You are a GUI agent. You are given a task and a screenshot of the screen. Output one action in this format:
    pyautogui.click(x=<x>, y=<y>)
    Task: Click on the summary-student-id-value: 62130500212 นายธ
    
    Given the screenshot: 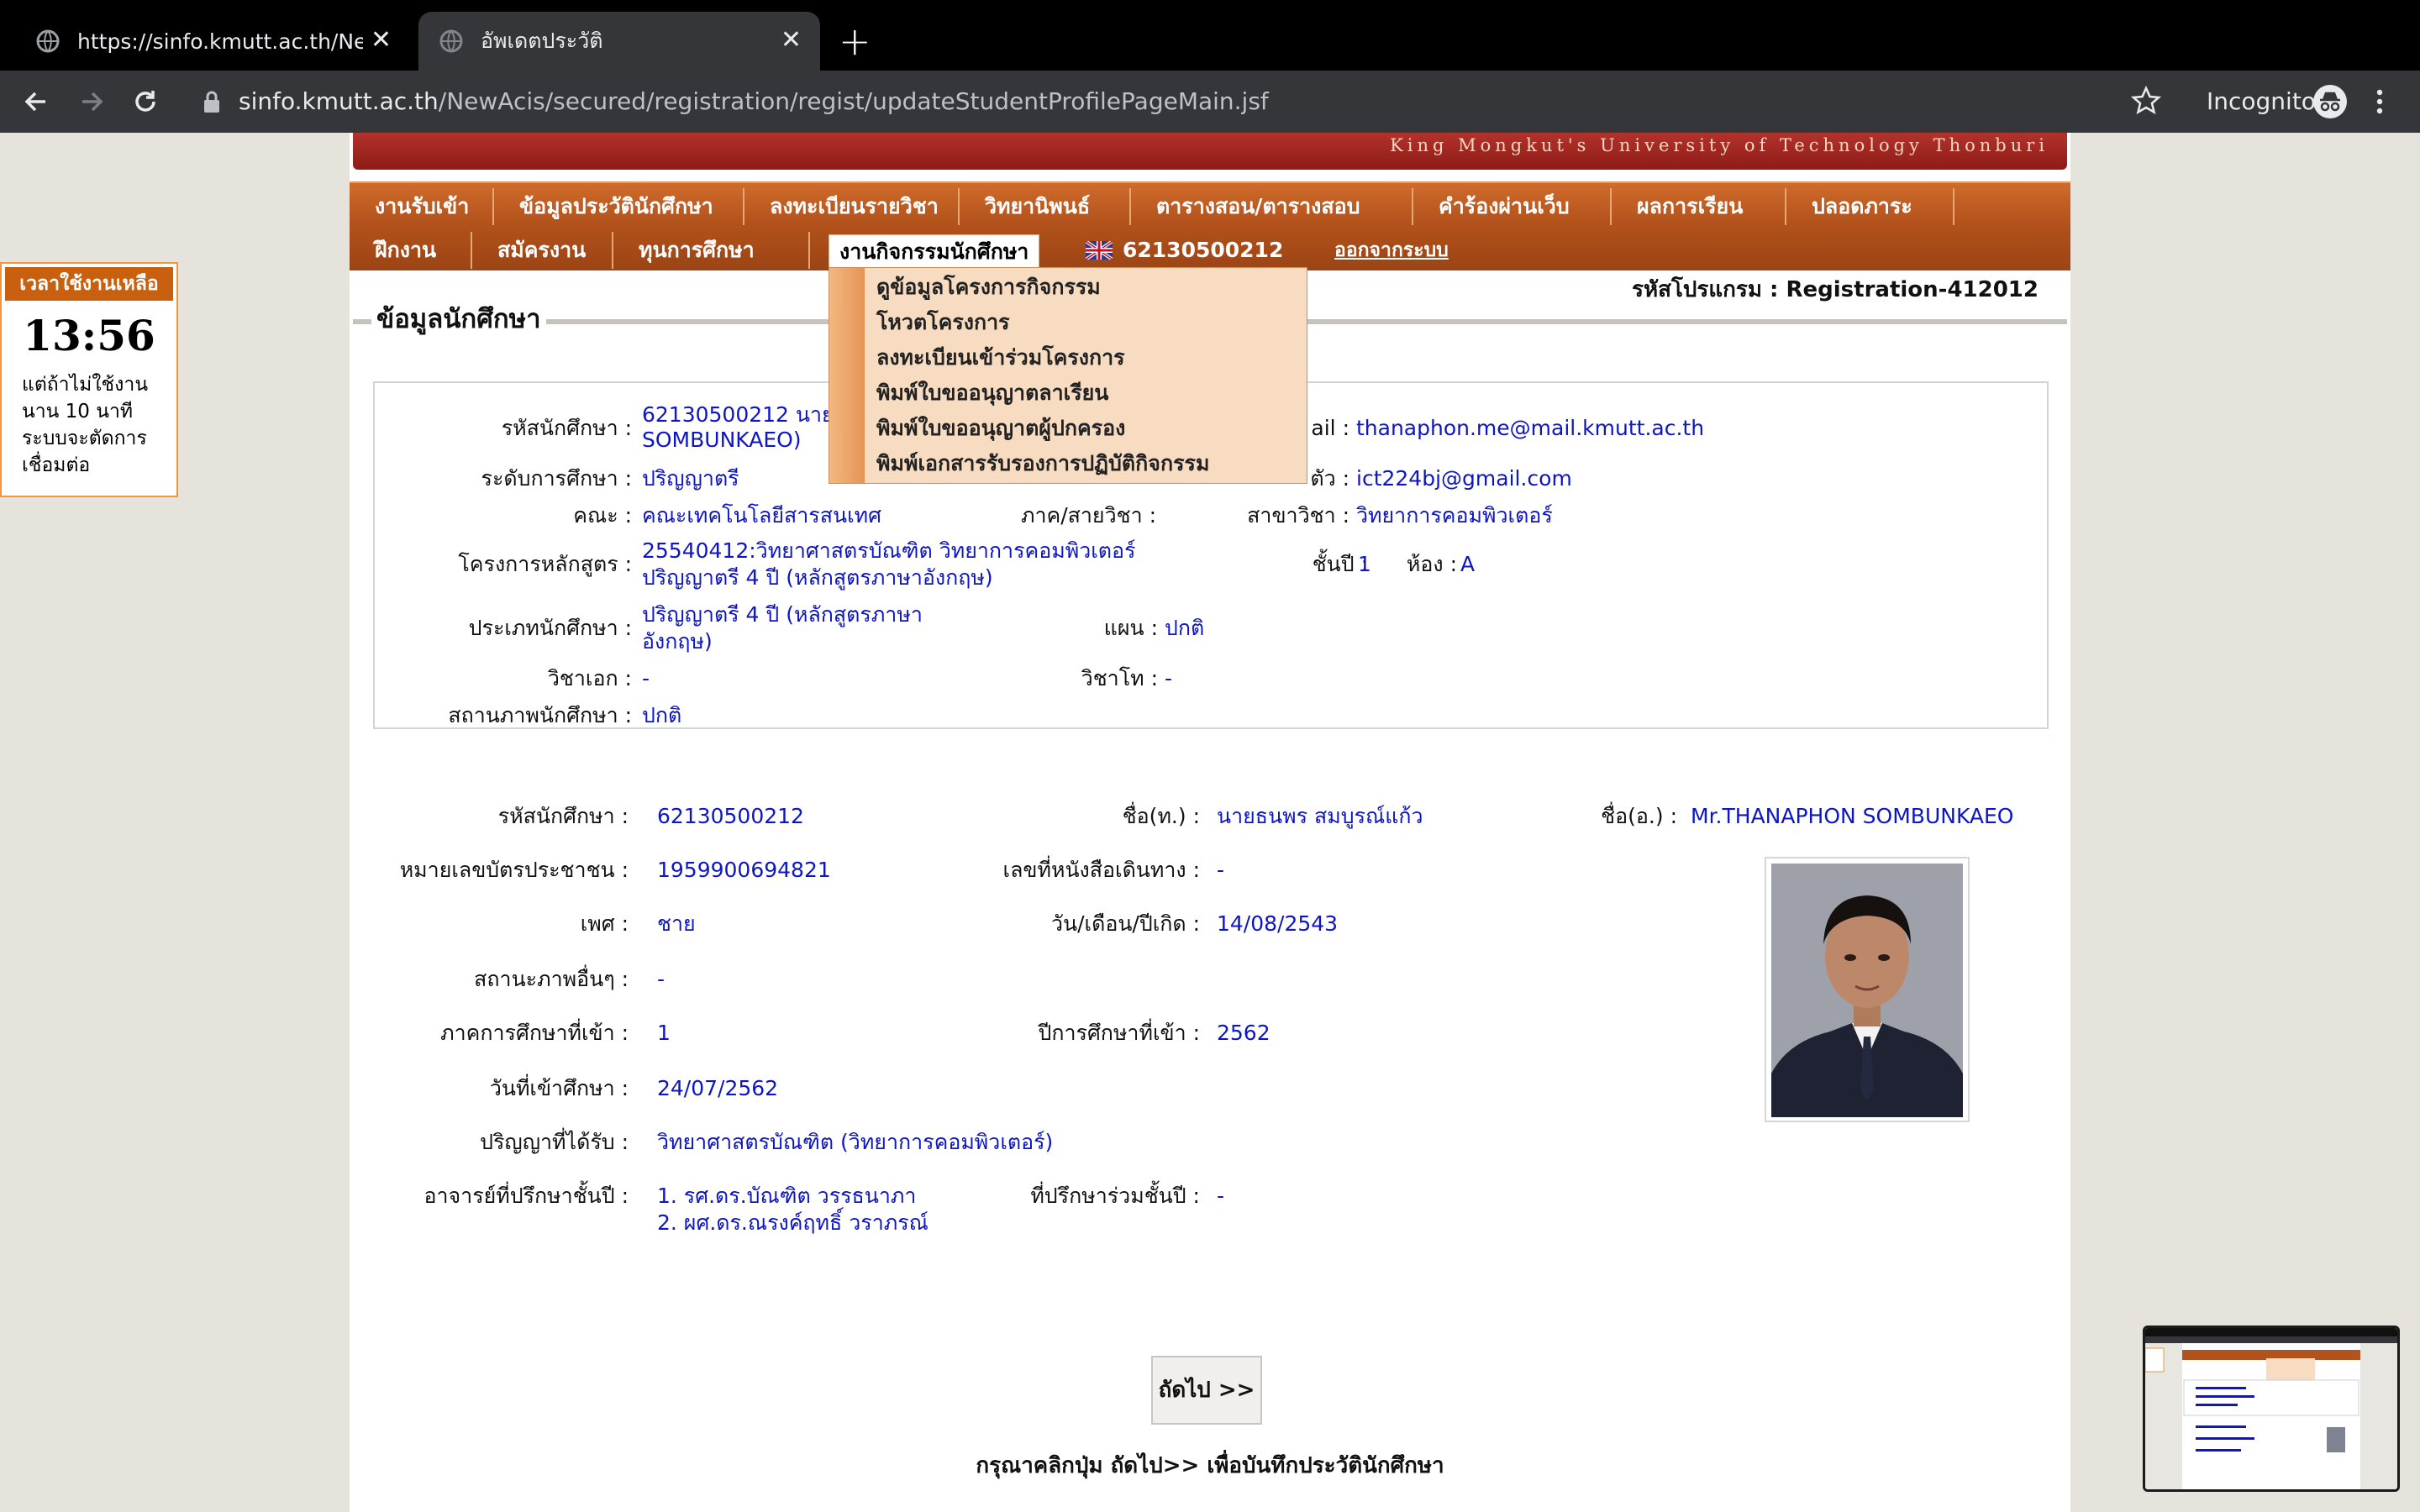 What is the action you would take?
    pyautogui.click(x=744, y=414)
    